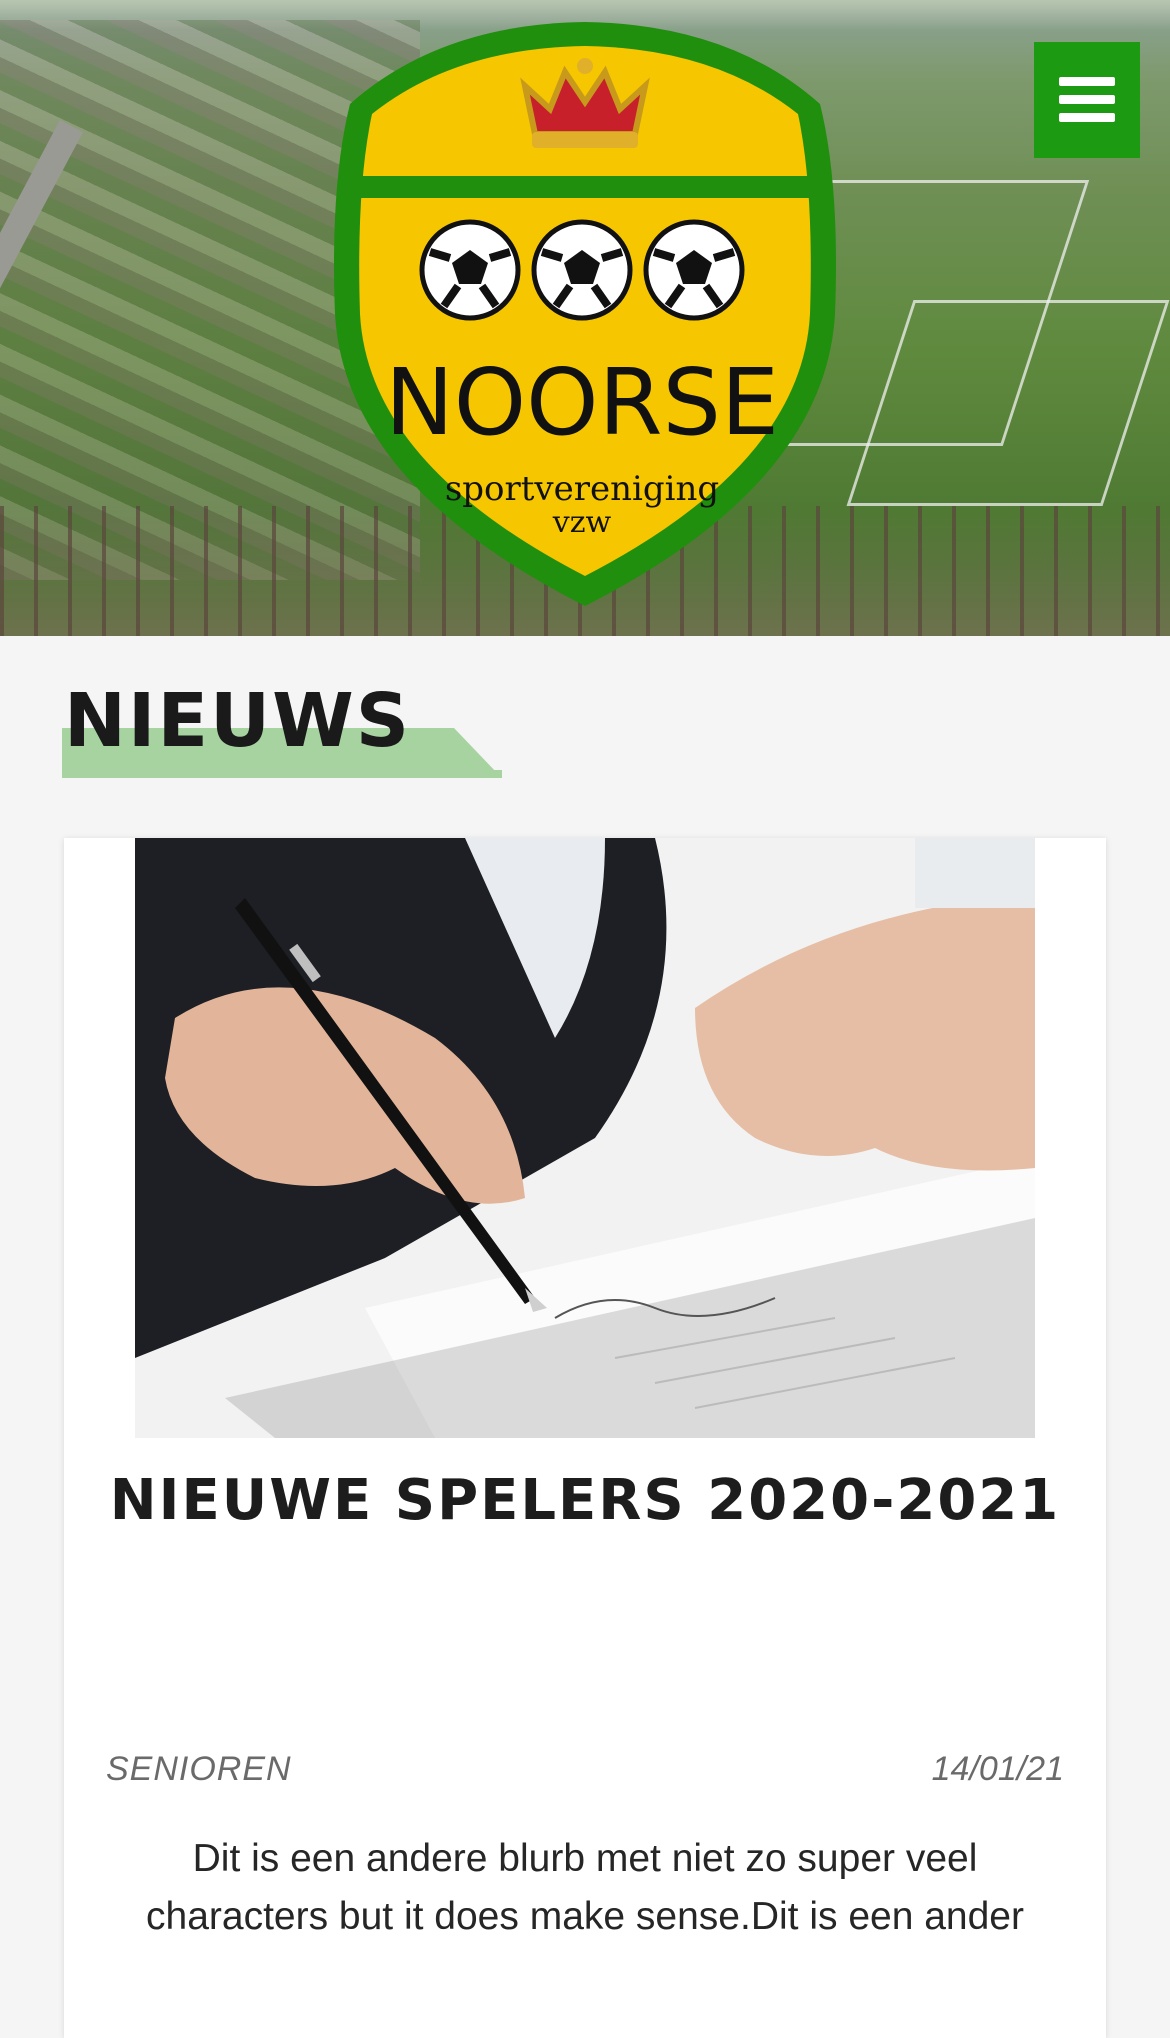  I want to click on logo-name: NOORSE, so click(582, 402).